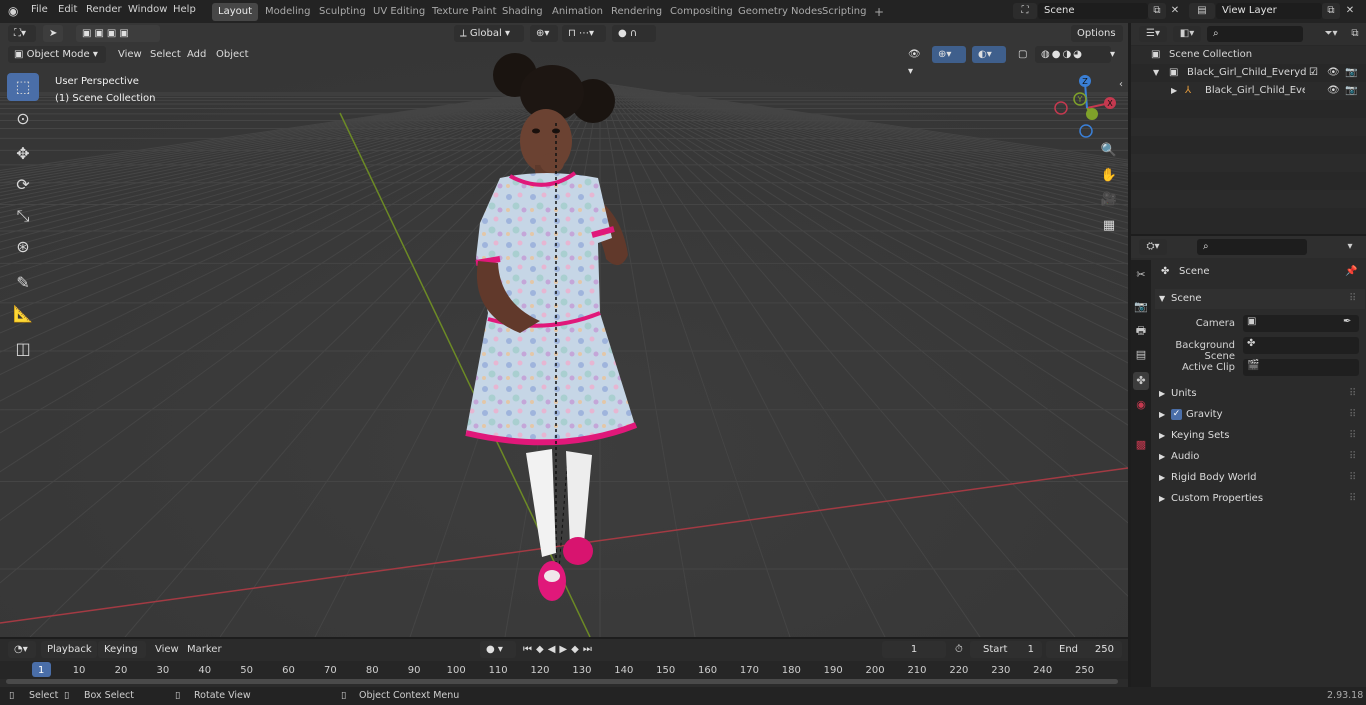 This screenshot has width=1366, height=705. I want to click on menu-object: Object, so click(232, 54).